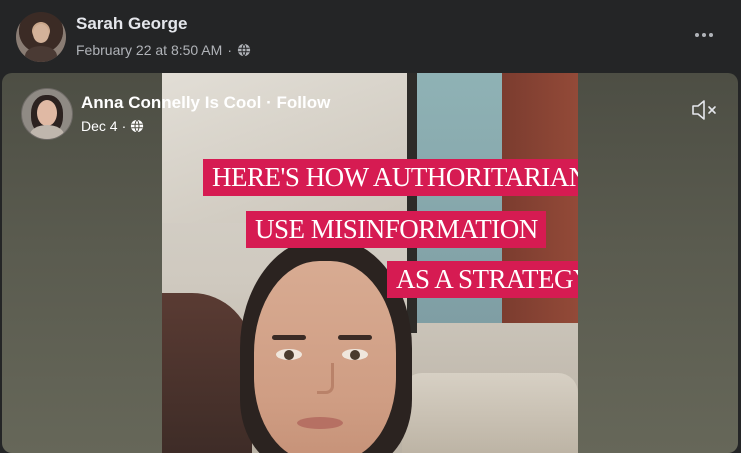 The height and width of the screenshot is (453, 741). Describe the element at coordinates (99, 126) in the screenshot. I see `video-date: Dec 4` at that location.